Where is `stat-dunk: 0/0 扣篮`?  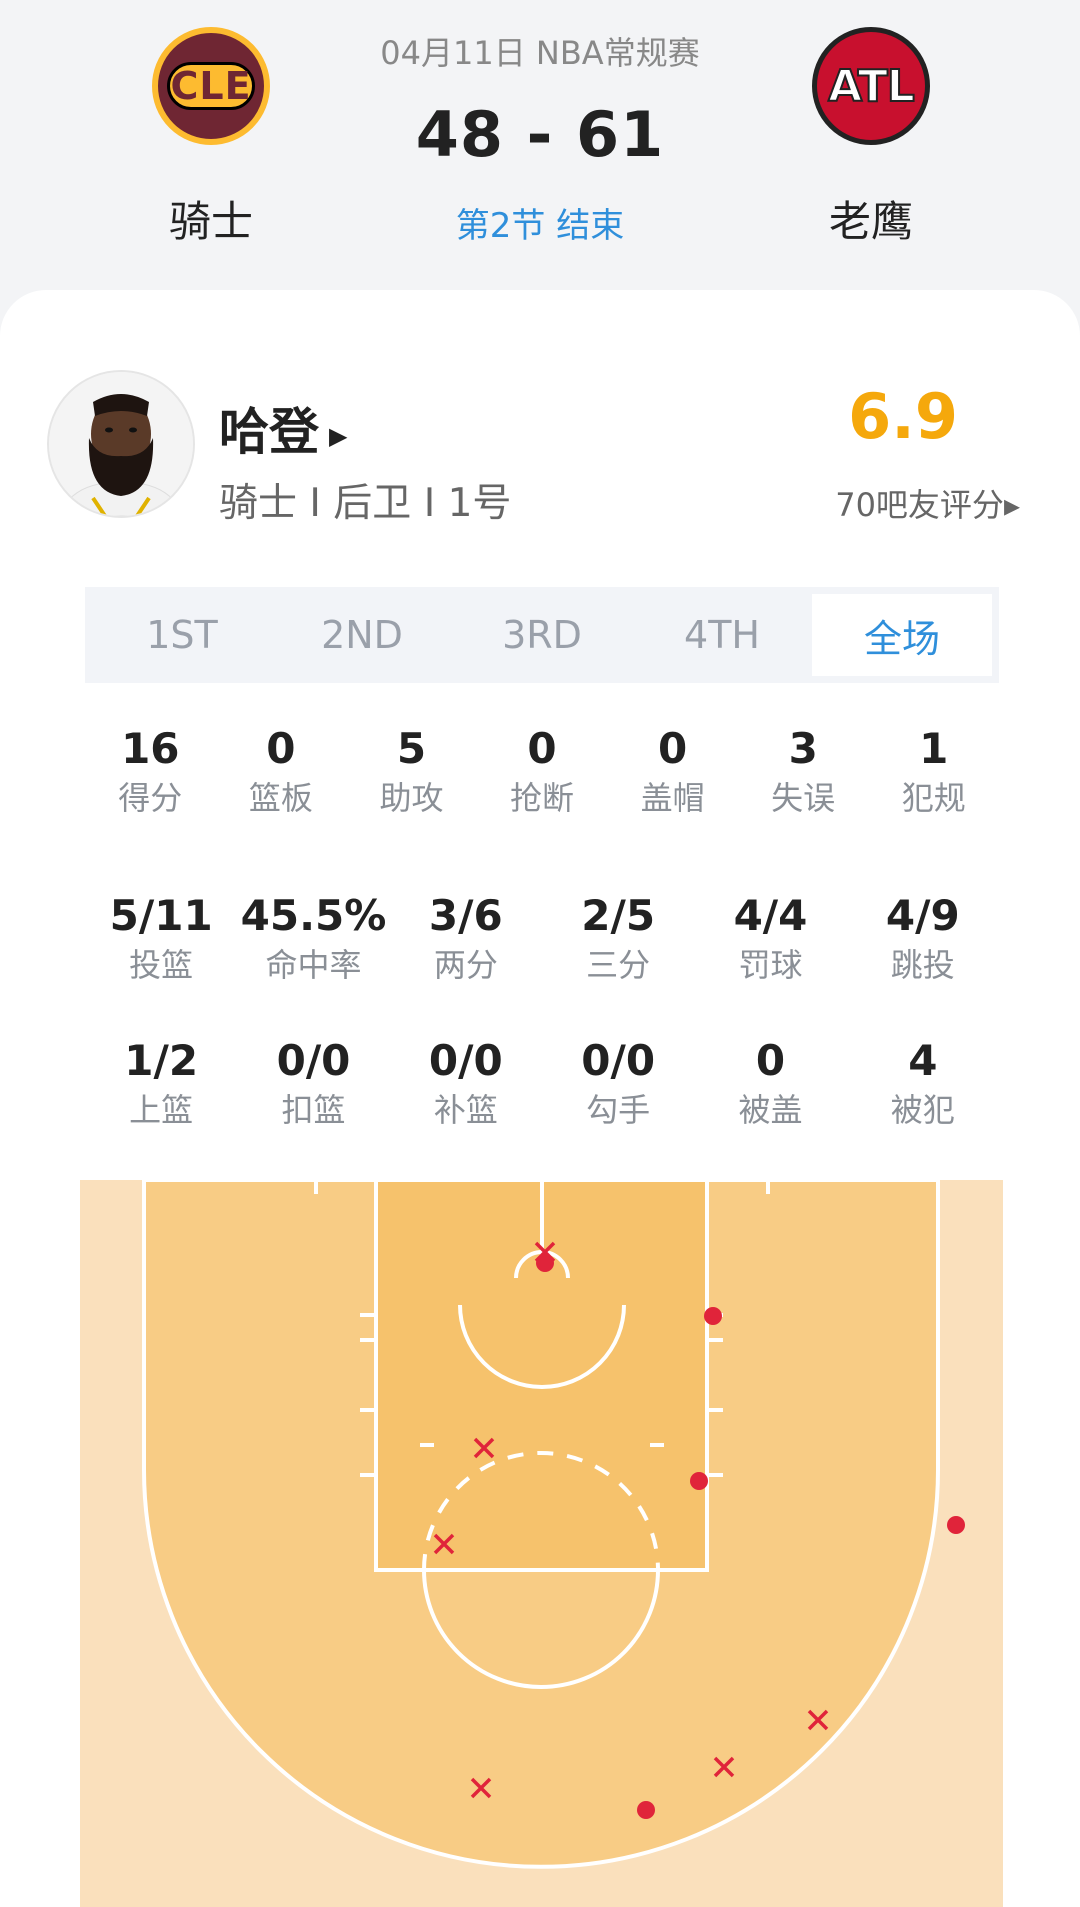 stat-dunk: 0/0 扣篮 is located at coordinates (313, 1082).